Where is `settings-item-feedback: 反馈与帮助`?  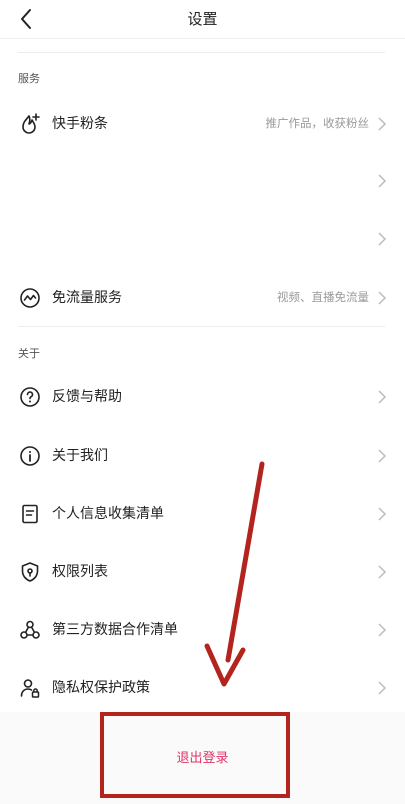 settings-item-feedback: 反馈与帮助 is located at coordinates (202, 397).